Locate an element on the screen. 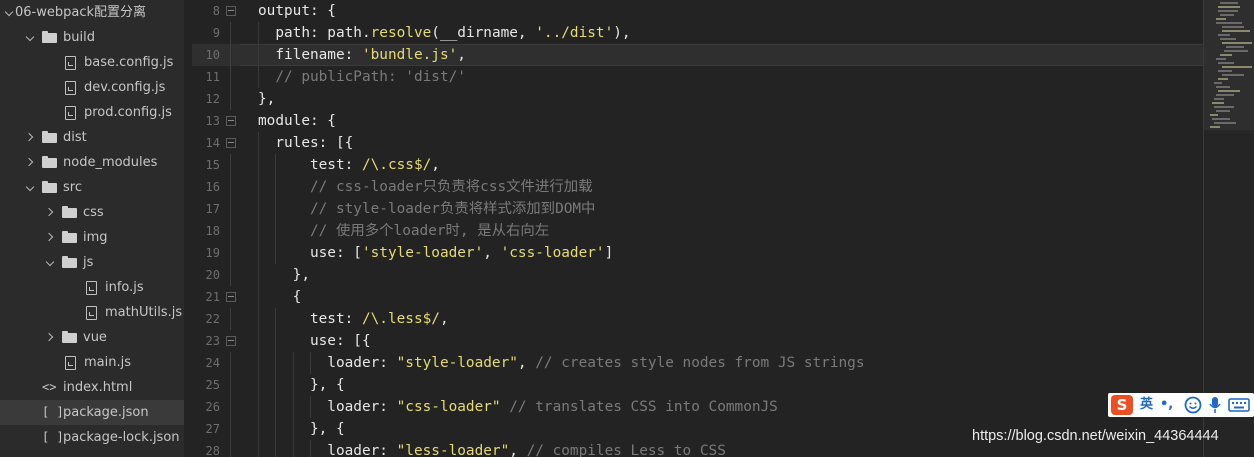  microphone-icon is located at coordinates (1215, 405).